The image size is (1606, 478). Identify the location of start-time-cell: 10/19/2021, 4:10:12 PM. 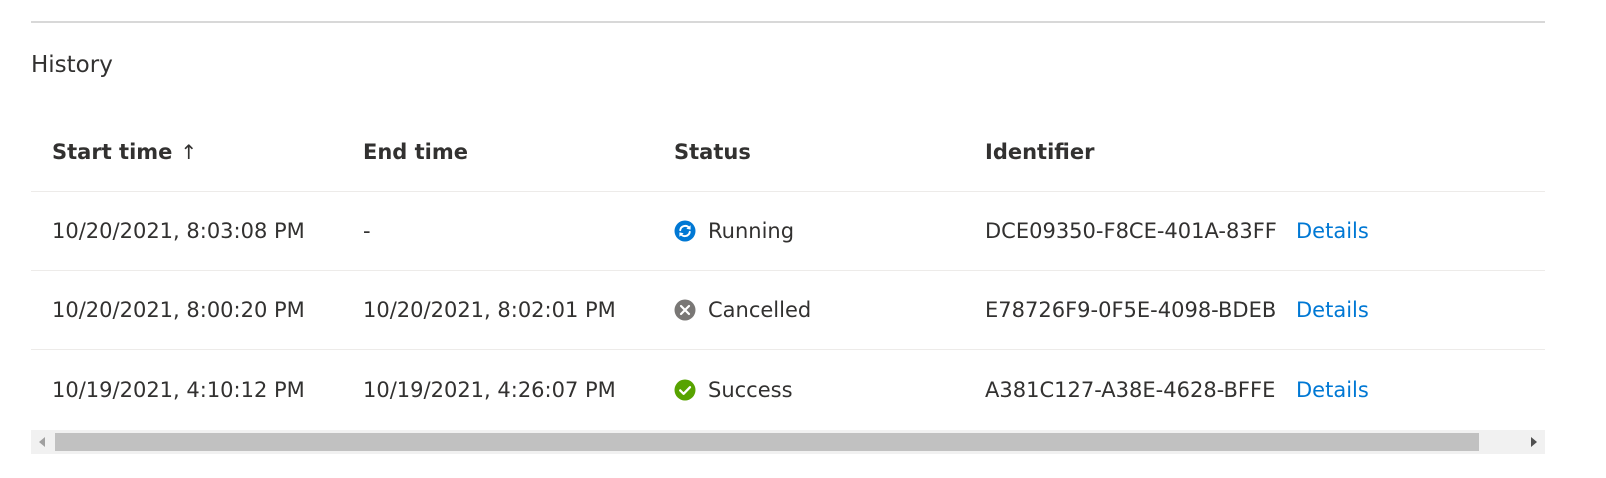
(178, 389).